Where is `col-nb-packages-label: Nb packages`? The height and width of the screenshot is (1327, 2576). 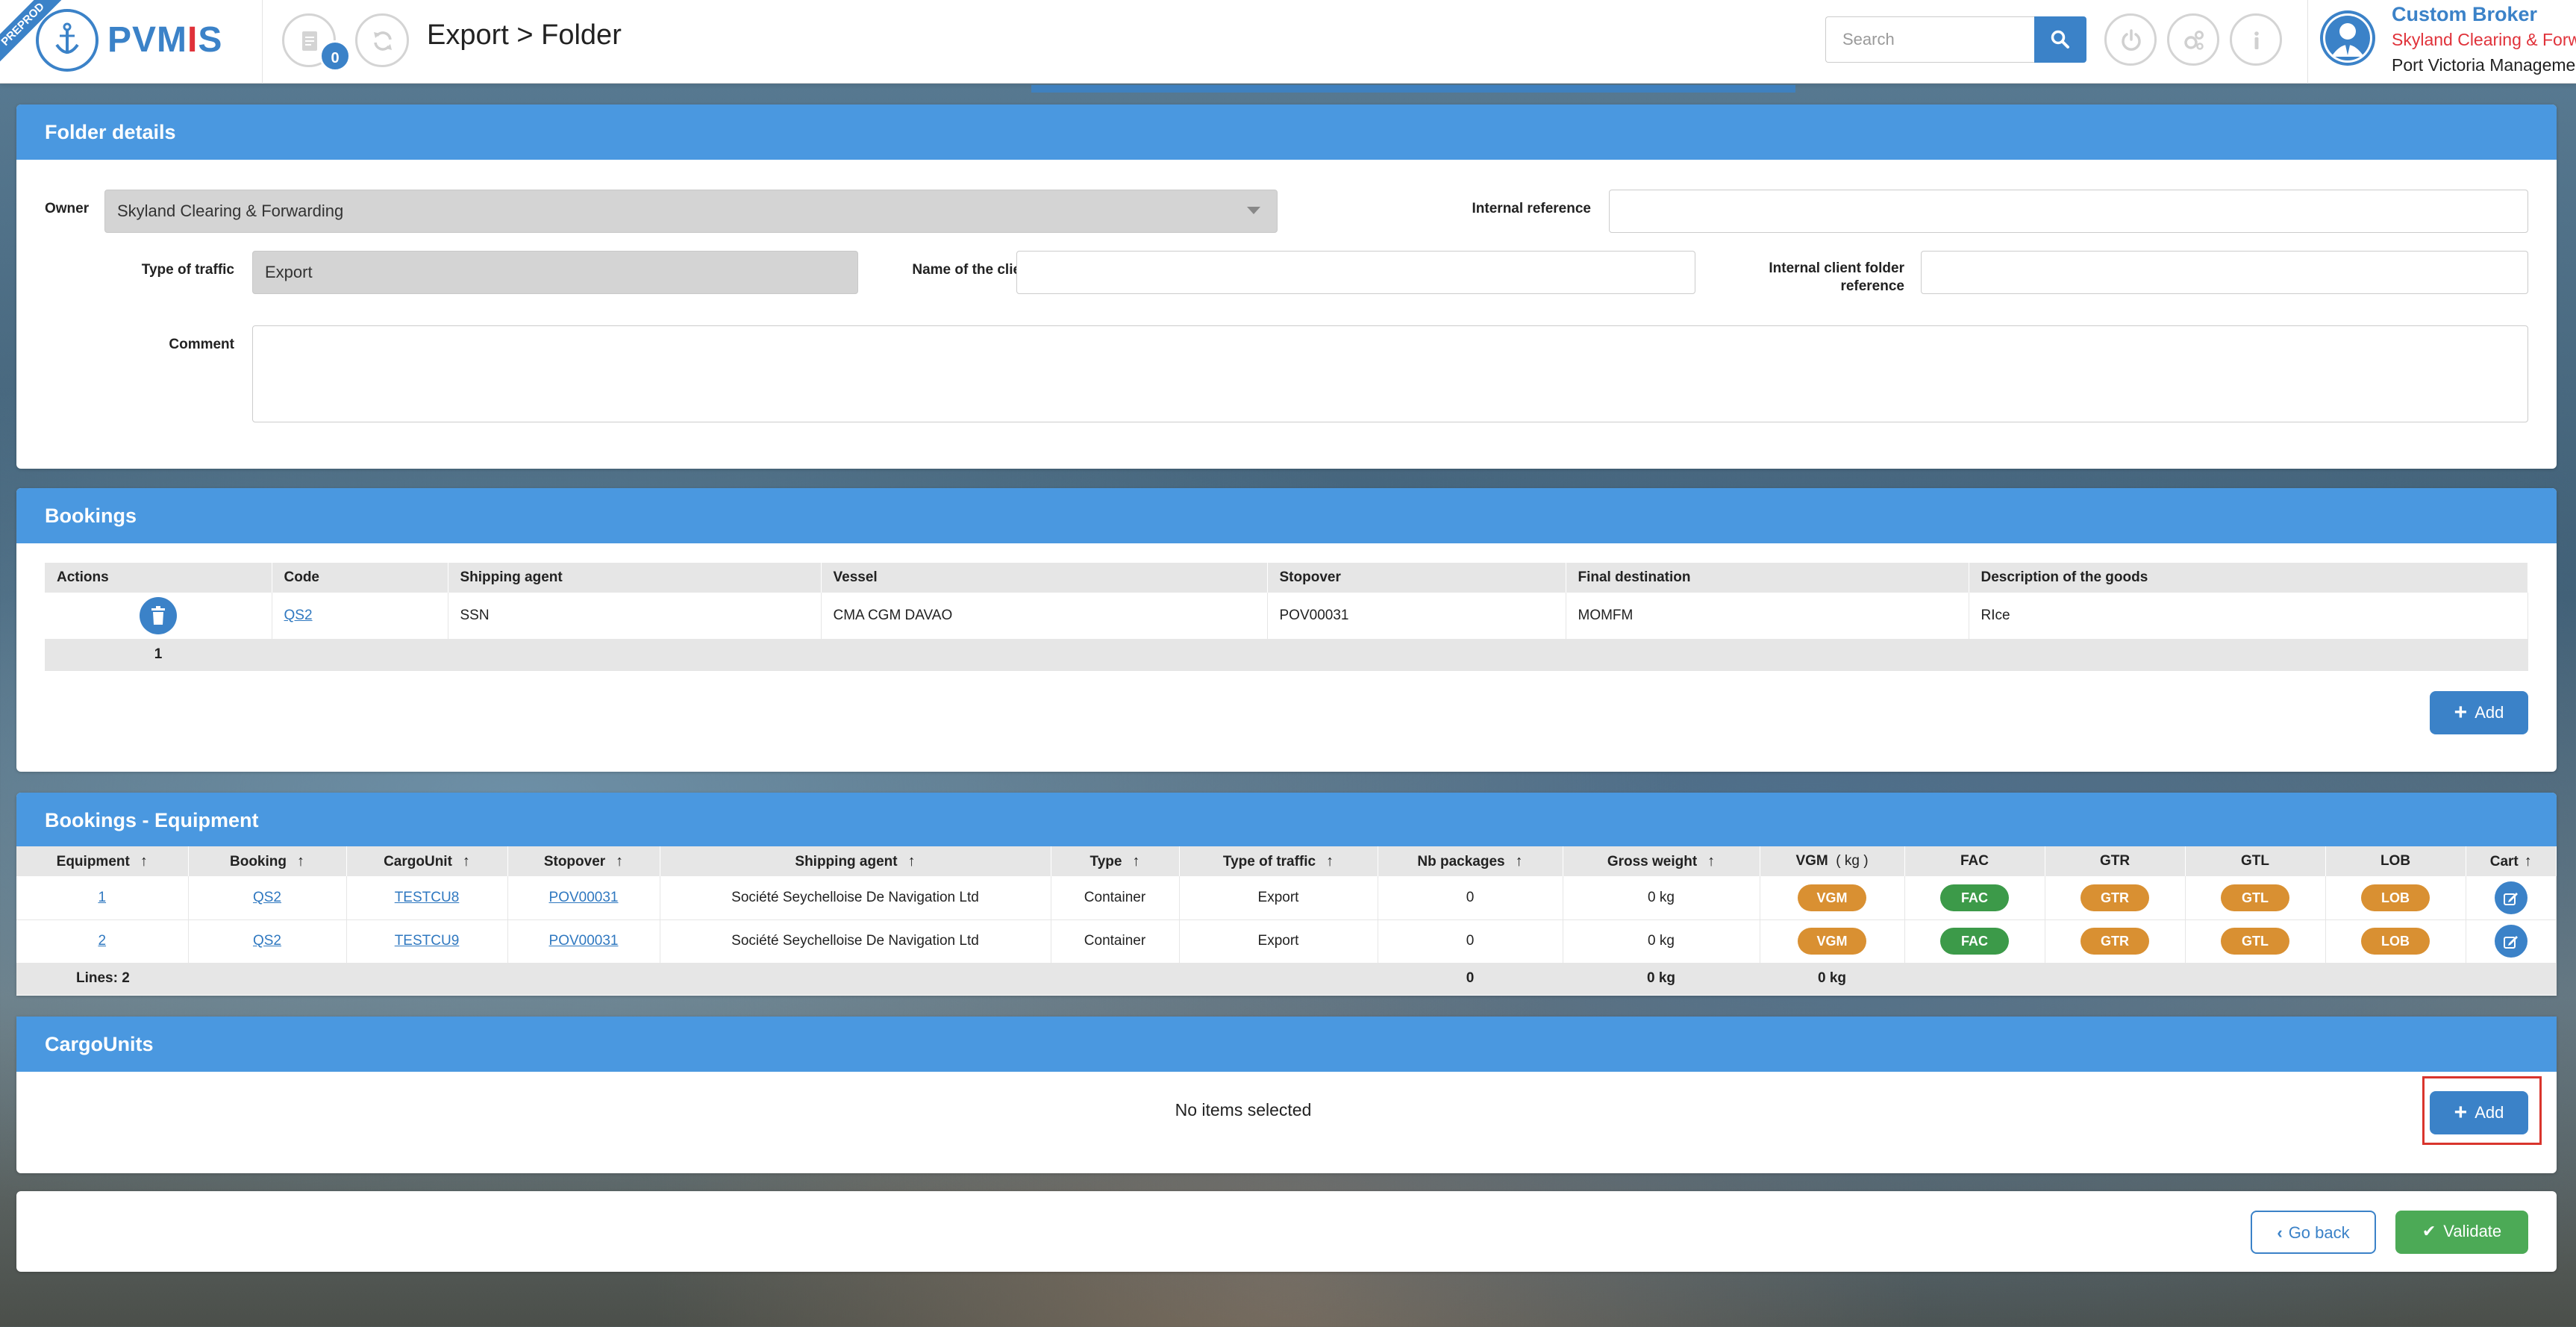
col-nb-packages-label: Nb packages is located at coordinates (1461, 861).